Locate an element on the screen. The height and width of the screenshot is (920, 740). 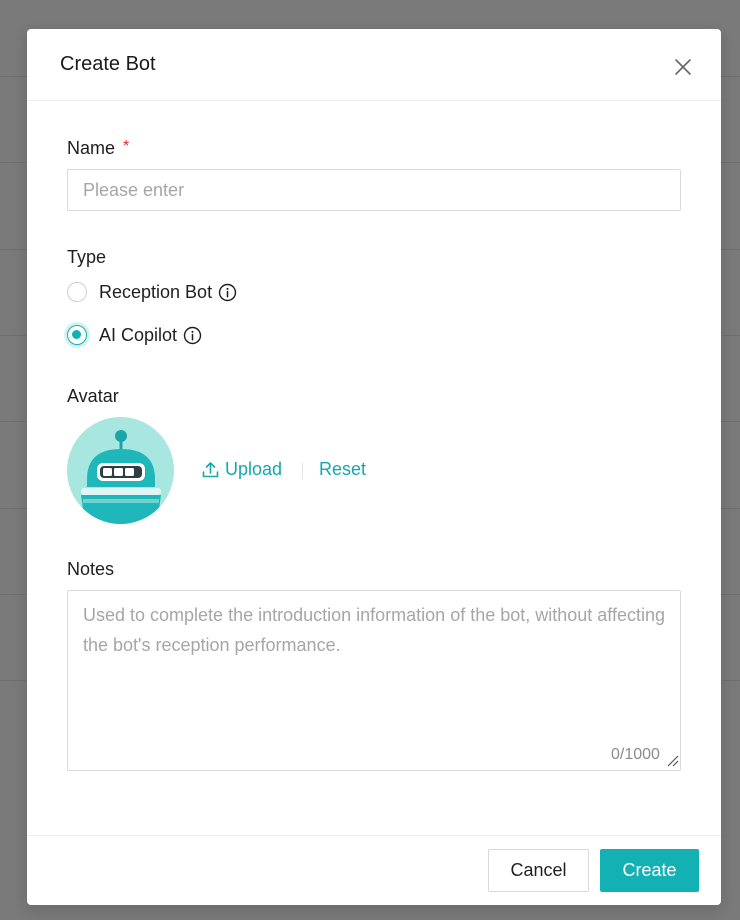
radio-label: Reception Bot is located at coordinates (156, 291).